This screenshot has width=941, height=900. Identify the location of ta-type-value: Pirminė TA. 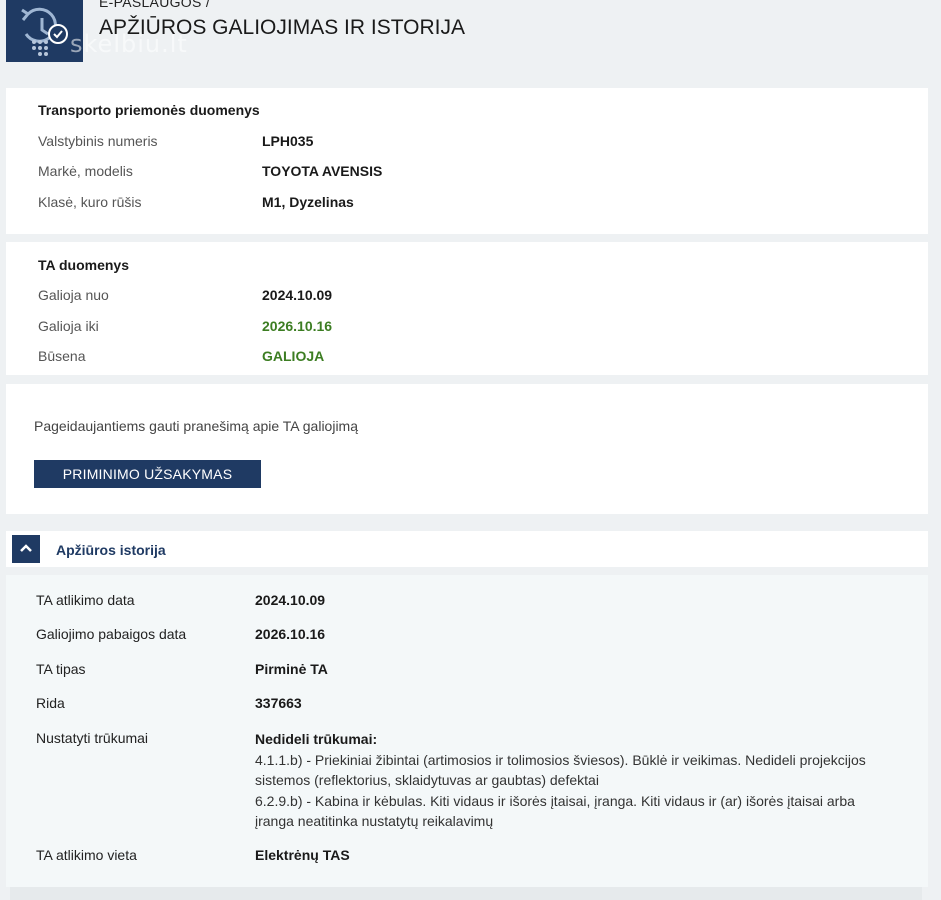
(291, 669).